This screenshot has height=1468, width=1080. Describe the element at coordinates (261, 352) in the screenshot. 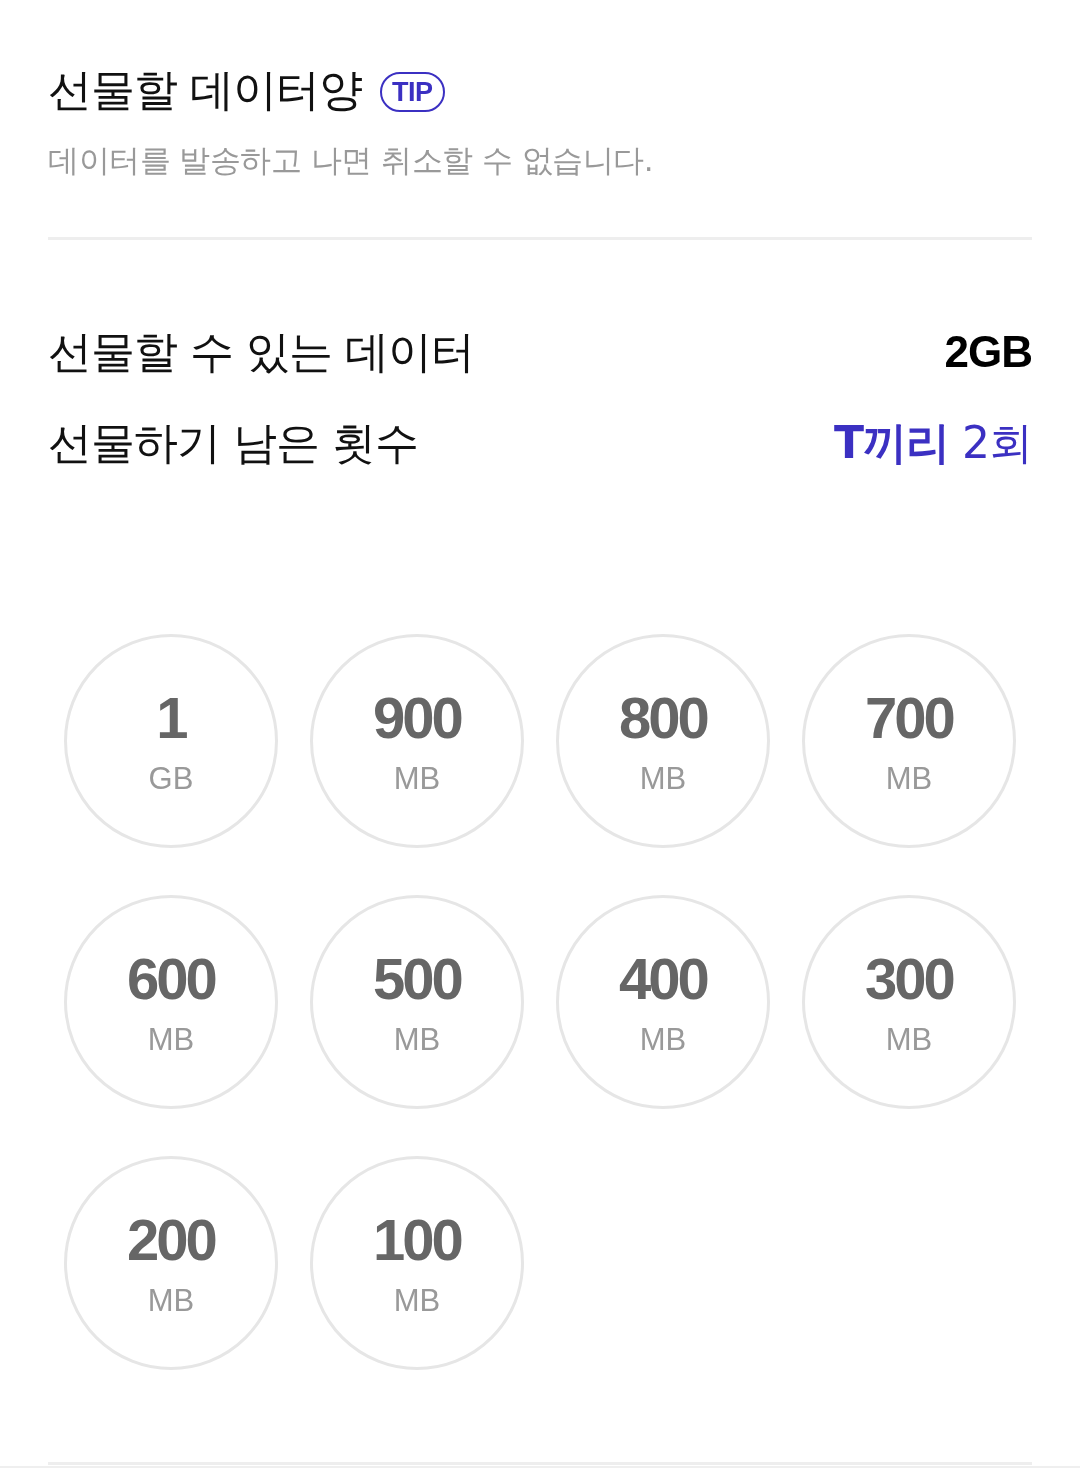

I see `summary-label: 선물할 수 있는 데이터` at that location.